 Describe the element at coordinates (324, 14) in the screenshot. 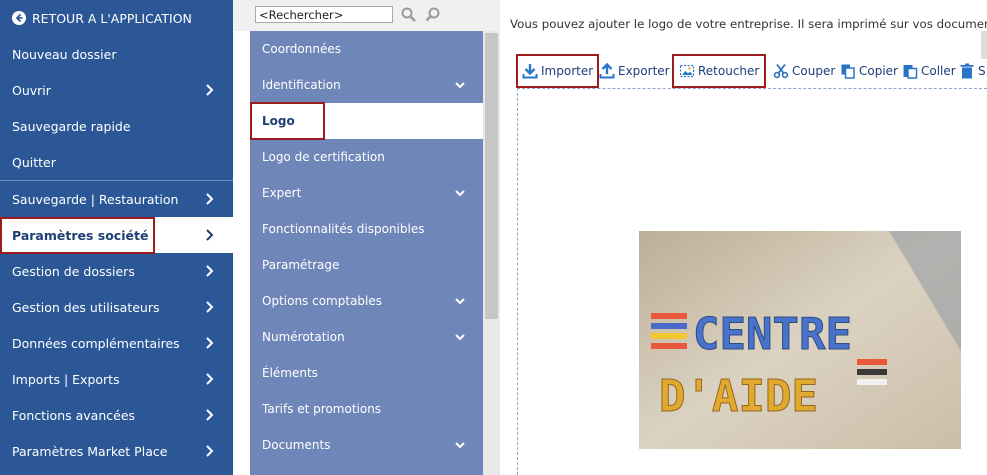

I see `search-input` at that location.